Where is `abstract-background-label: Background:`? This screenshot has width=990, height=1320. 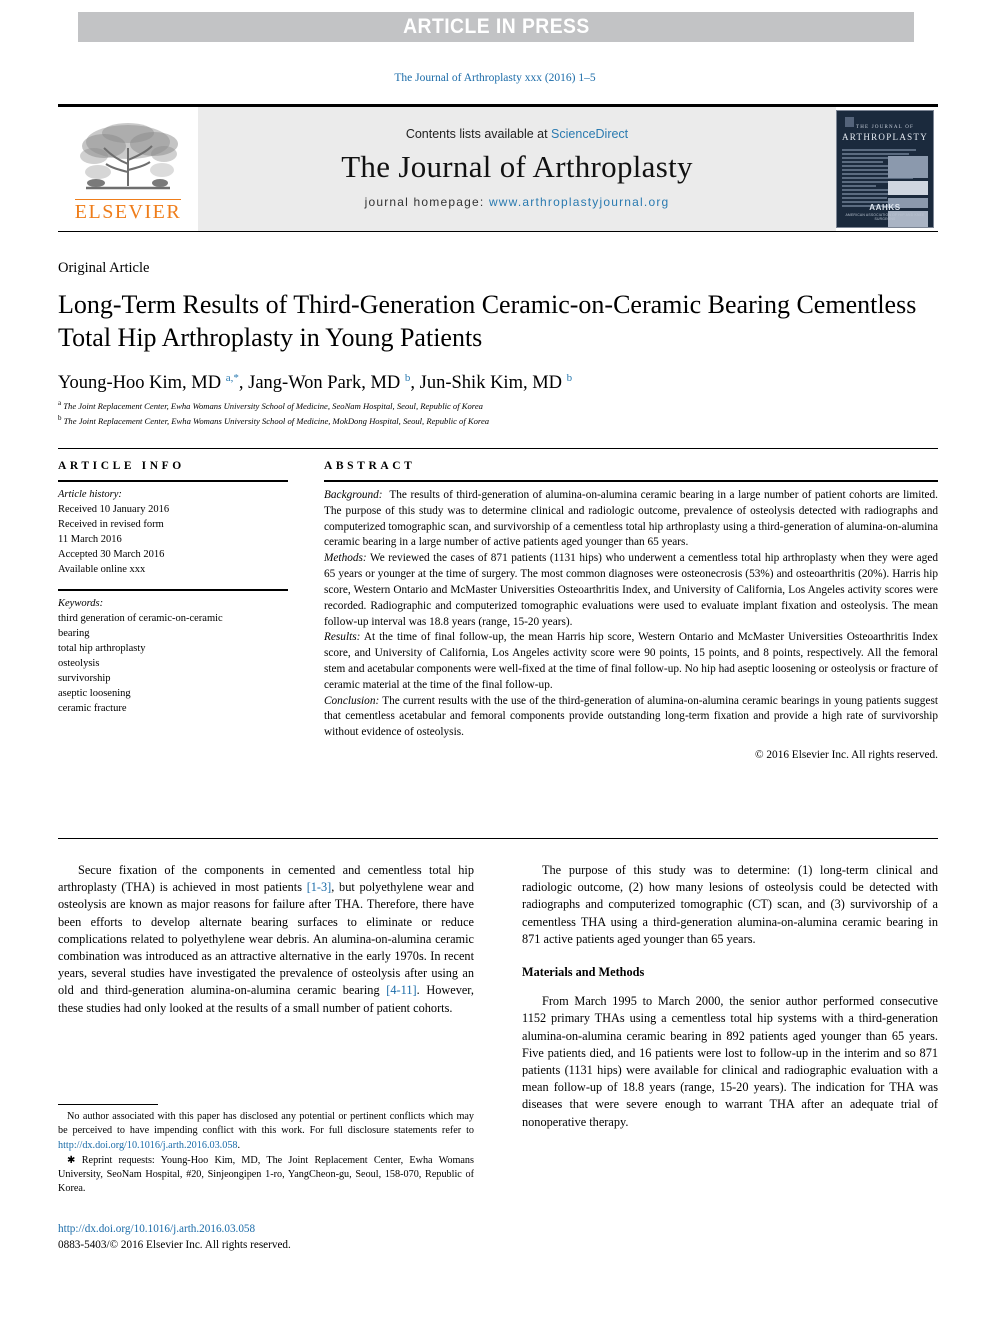
abstract-background-label: Background: is located at coordinates (353, 495).